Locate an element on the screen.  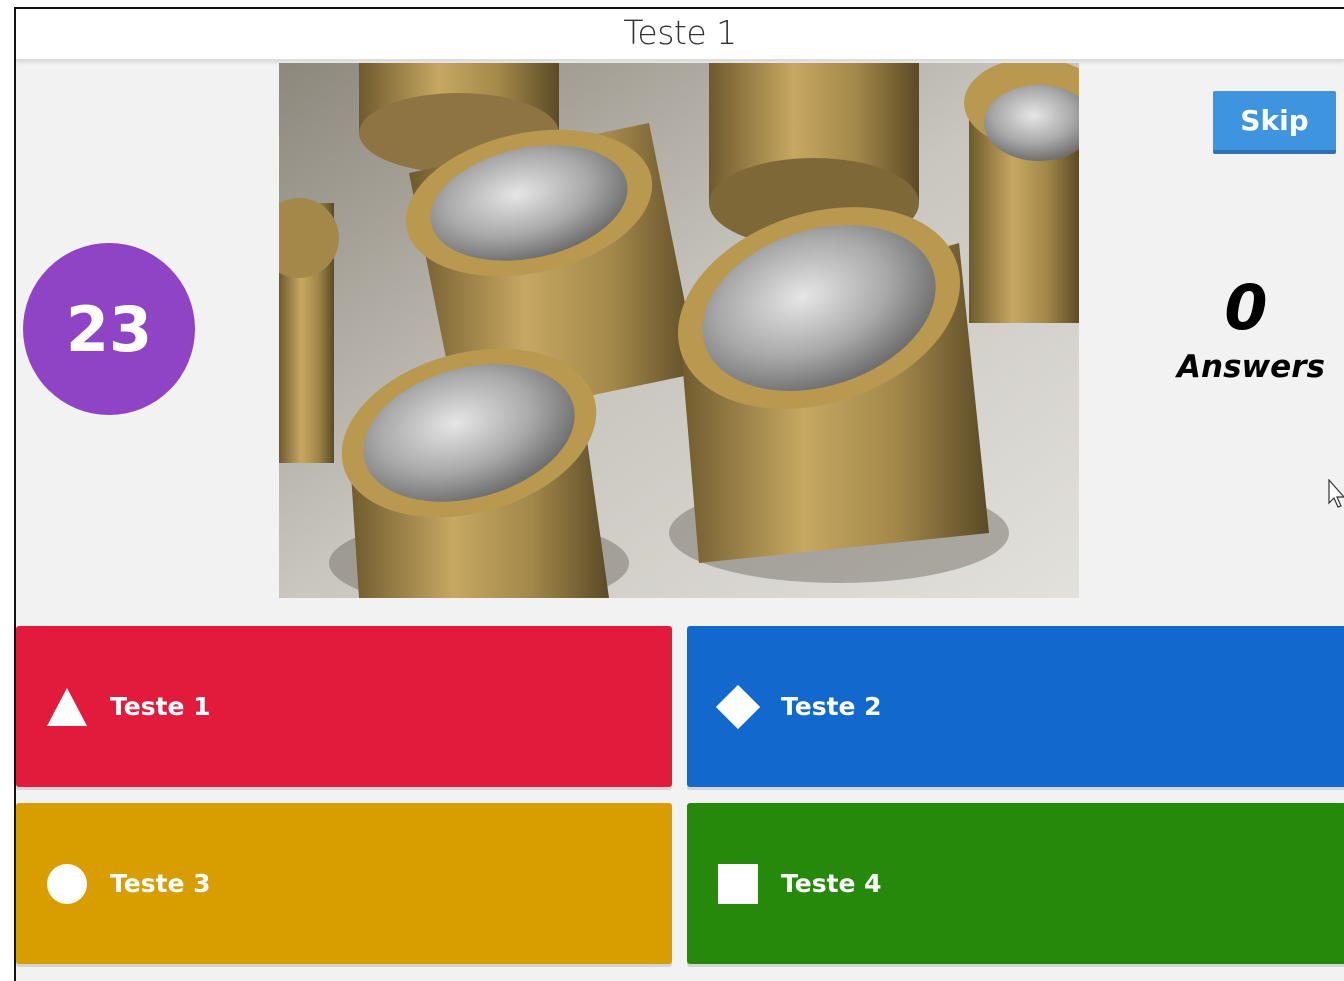
answer-label: Teste 3 is located at coordinates (160, 883).